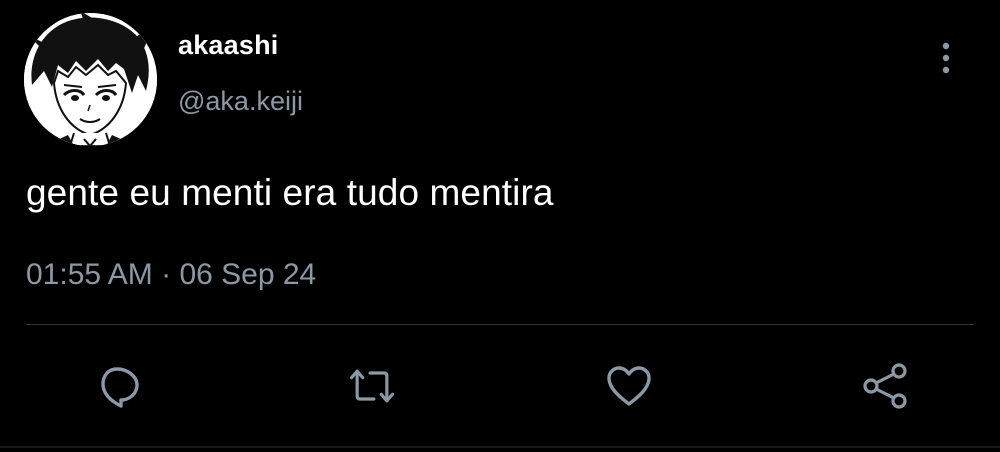 Image resolution: width=1000 pixels, height=452 pixels. Describe the element at coordinates (240, 101) in the screenshot. I see `user-handle: @aka.keiji` at that location.